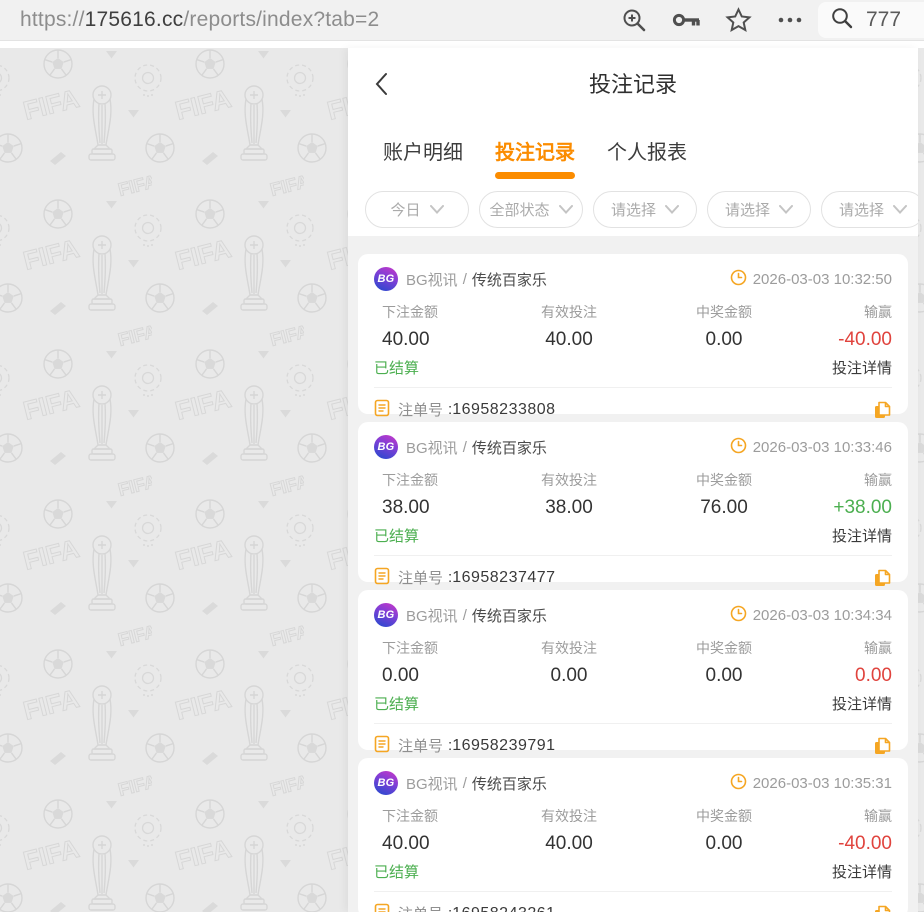 This screenshot has width=924, height=912. I want to click on url-domain: 175616.cc, so click(134, 19).